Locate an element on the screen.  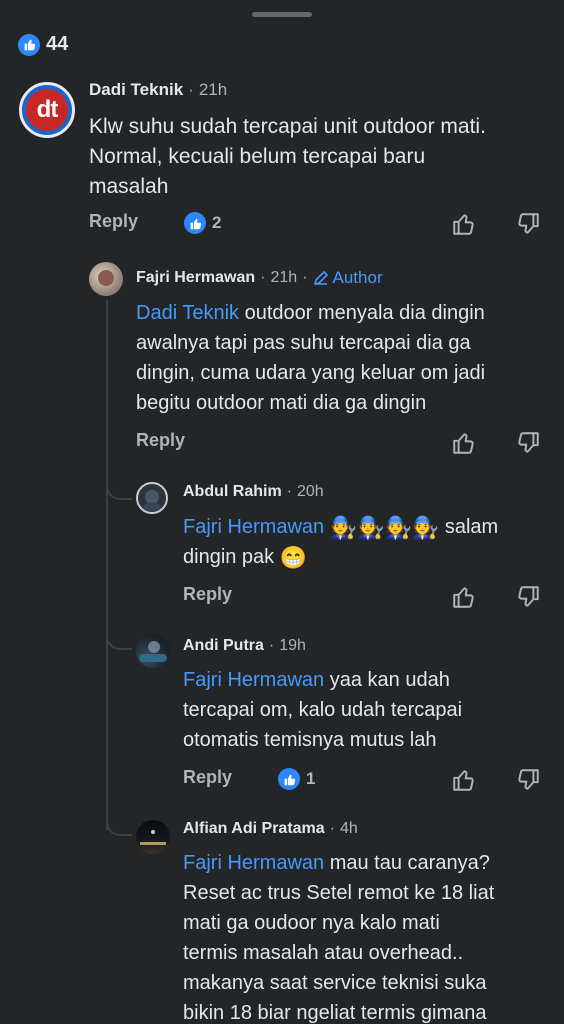
comment-header: Andi Putra · 19h is located at coordinates (244, 646).